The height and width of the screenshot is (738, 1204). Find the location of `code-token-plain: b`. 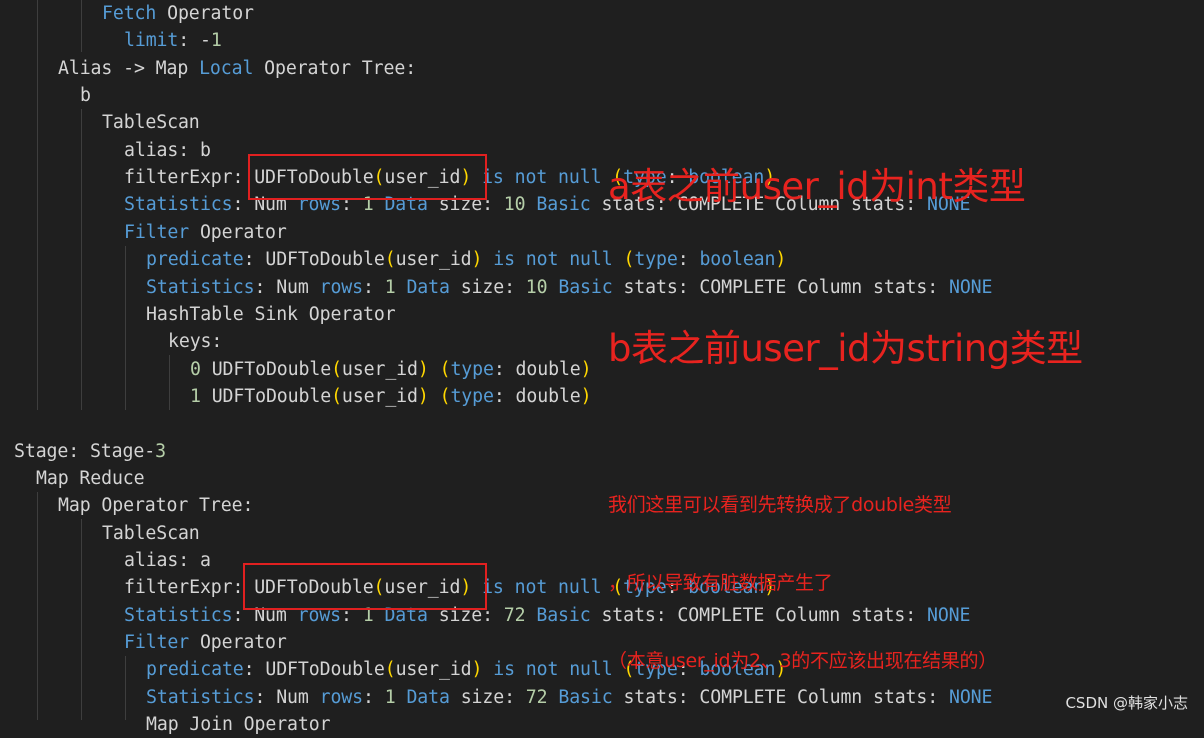

code-token-plain: b is located at coordinates (85, 96).